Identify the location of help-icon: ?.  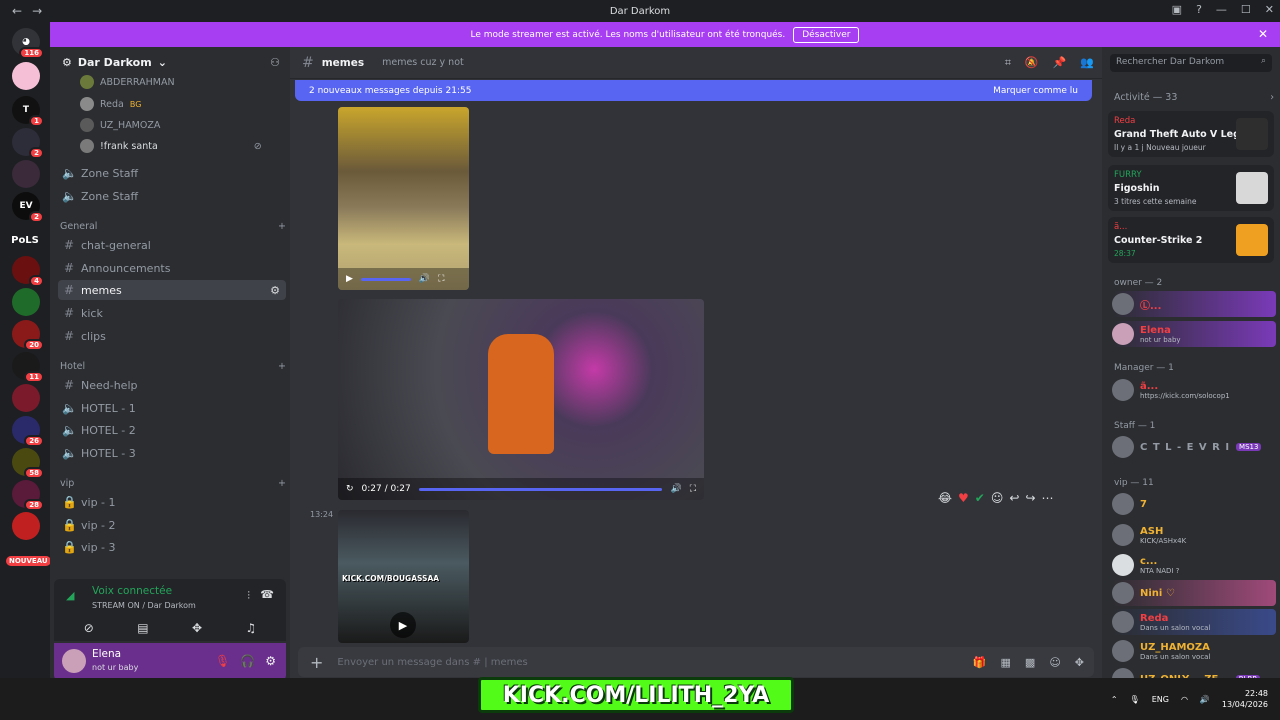
(1199, 9).